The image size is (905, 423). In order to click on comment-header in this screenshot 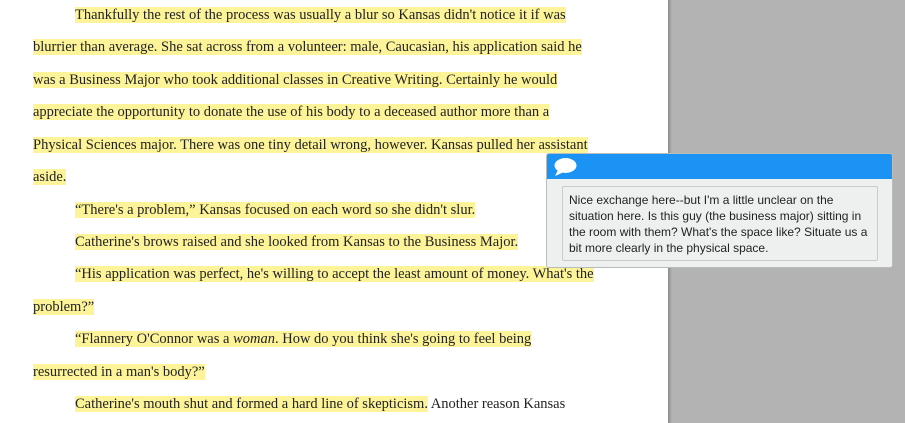, I will do `click(719, 166)`.